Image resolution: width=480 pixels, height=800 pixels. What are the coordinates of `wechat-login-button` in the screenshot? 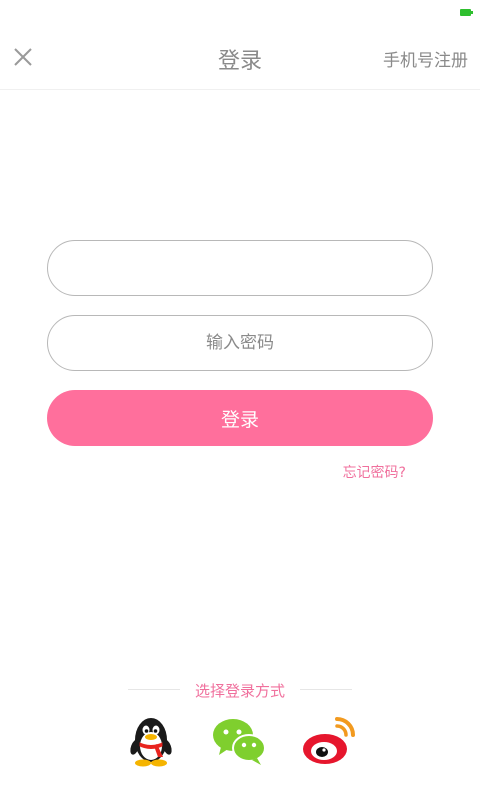 It's located at (239, 741).